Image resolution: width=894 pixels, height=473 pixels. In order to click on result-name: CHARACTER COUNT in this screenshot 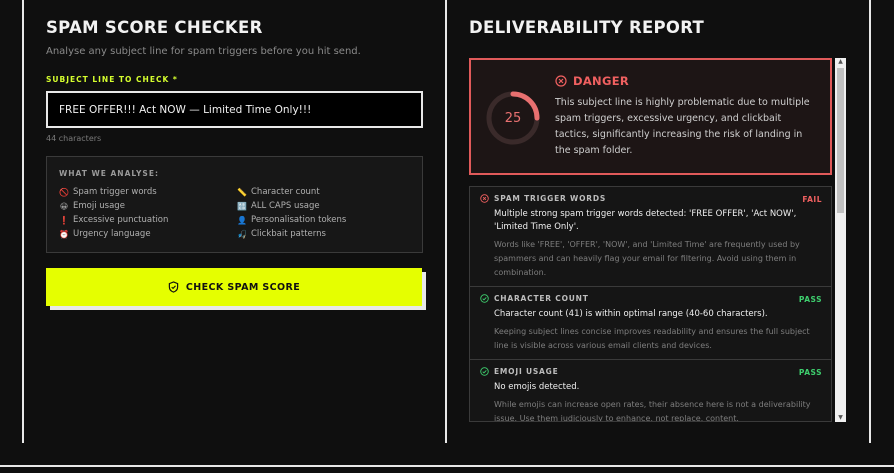, I will do `click(541, 298)`.